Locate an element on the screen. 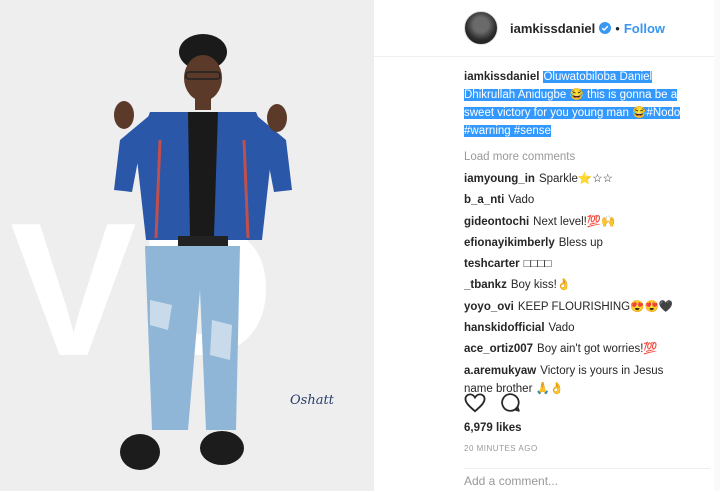 This screenshot has width=720, height=492. comment-username: hanskidofficial is located at coordinates (504, 328).